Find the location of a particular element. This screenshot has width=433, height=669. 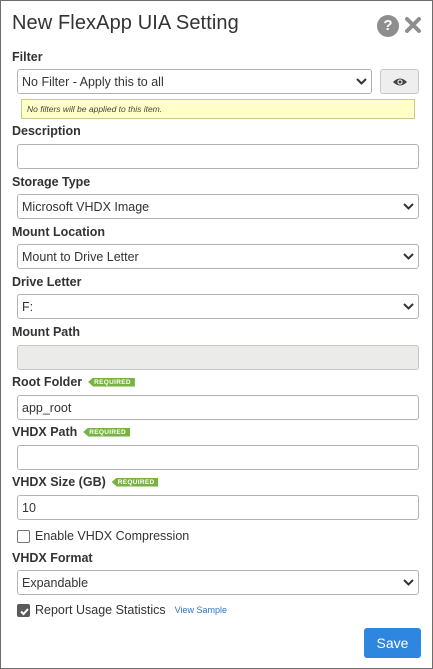

filter-select: No Filter - Apply this to all is located at coordinates (194, 81).